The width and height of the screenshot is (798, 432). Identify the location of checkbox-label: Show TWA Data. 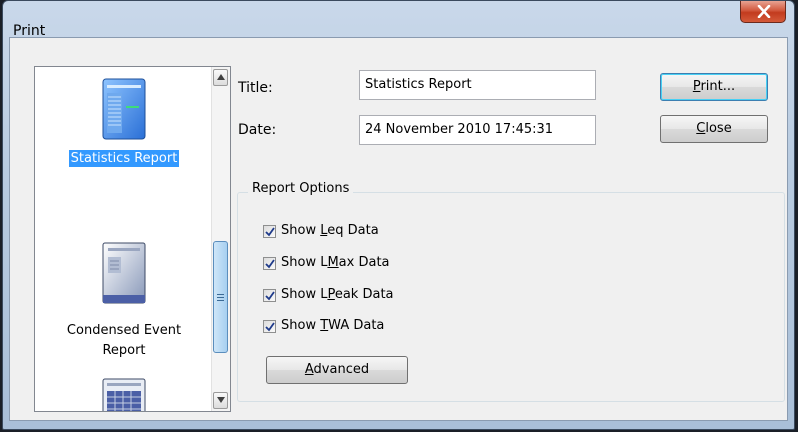
(333, 325).